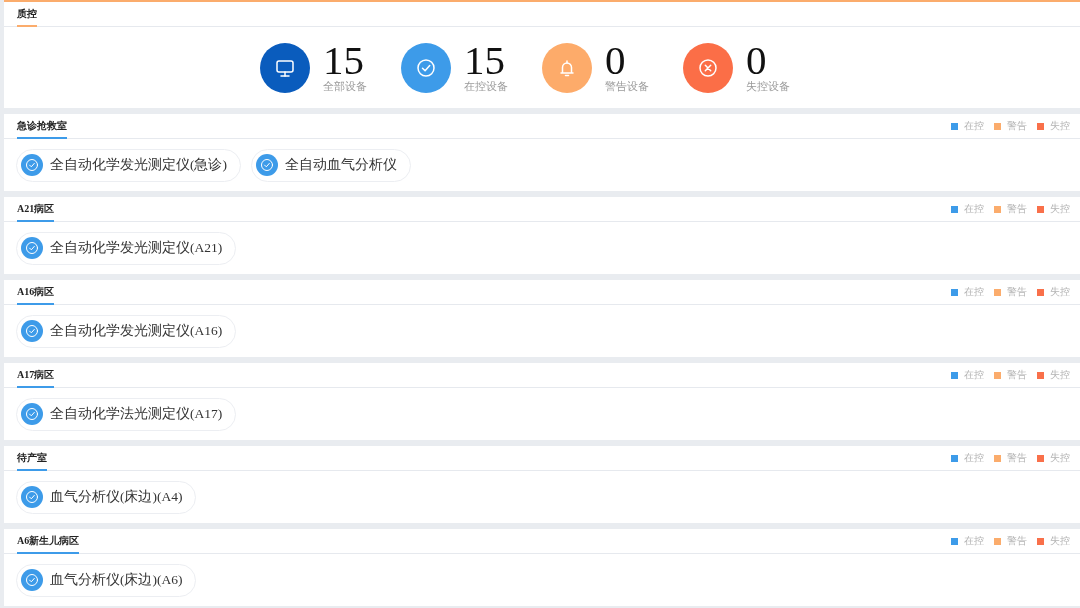 This screenshot has width=1080, height=608. What do you see at coordinates (126, 414) in the screenshot?
I see `device-chip: 全自动化学法光测定仪(A17)` at bounding box center [126, 414].